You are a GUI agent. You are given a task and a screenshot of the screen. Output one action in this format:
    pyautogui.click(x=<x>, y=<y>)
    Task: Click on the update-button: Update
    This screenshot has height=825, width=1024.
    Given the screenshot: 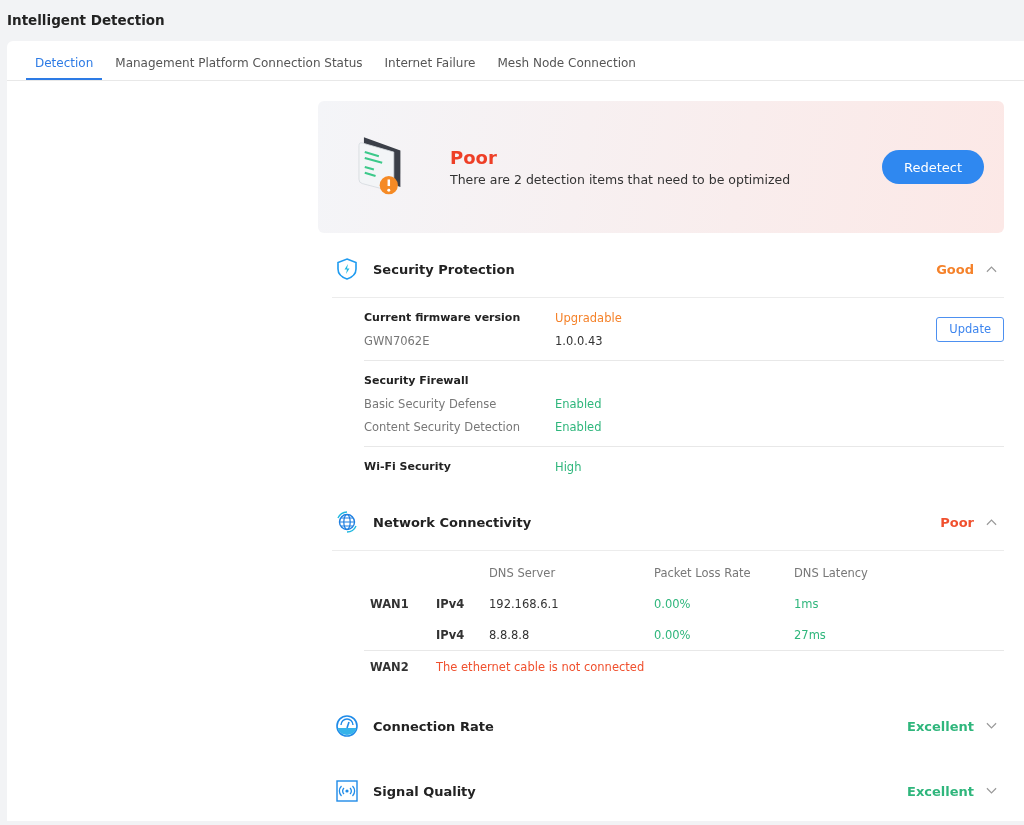 What is the action you would take?
    pyautogui.click(x=970, y=329)
    